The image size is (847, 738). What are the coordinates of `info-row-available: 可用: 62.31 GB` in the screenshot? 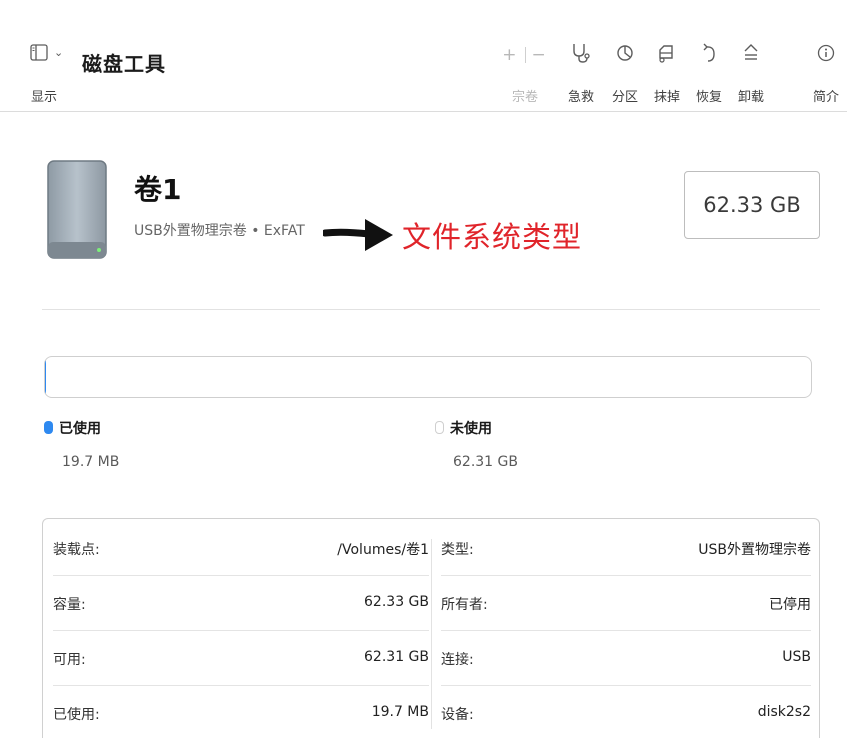 It's located at (241, 657).